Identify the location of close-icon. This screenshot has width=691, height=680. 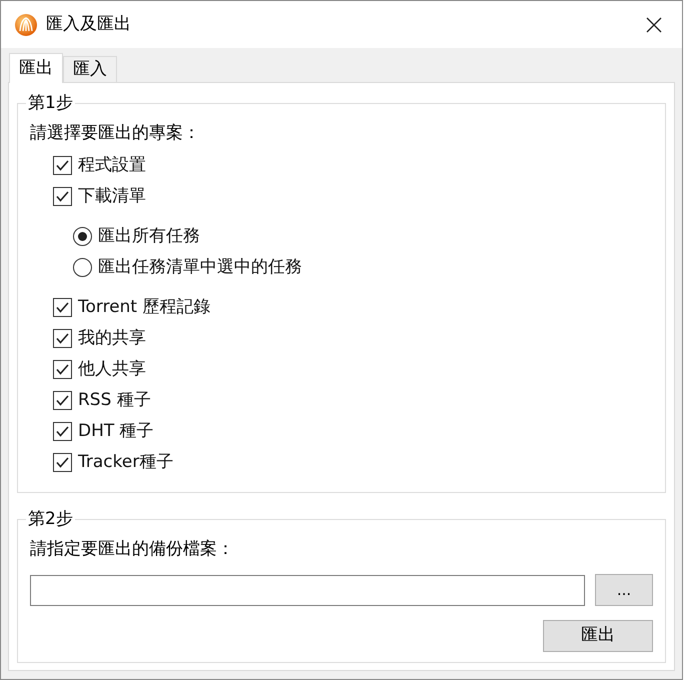
(654, 24).